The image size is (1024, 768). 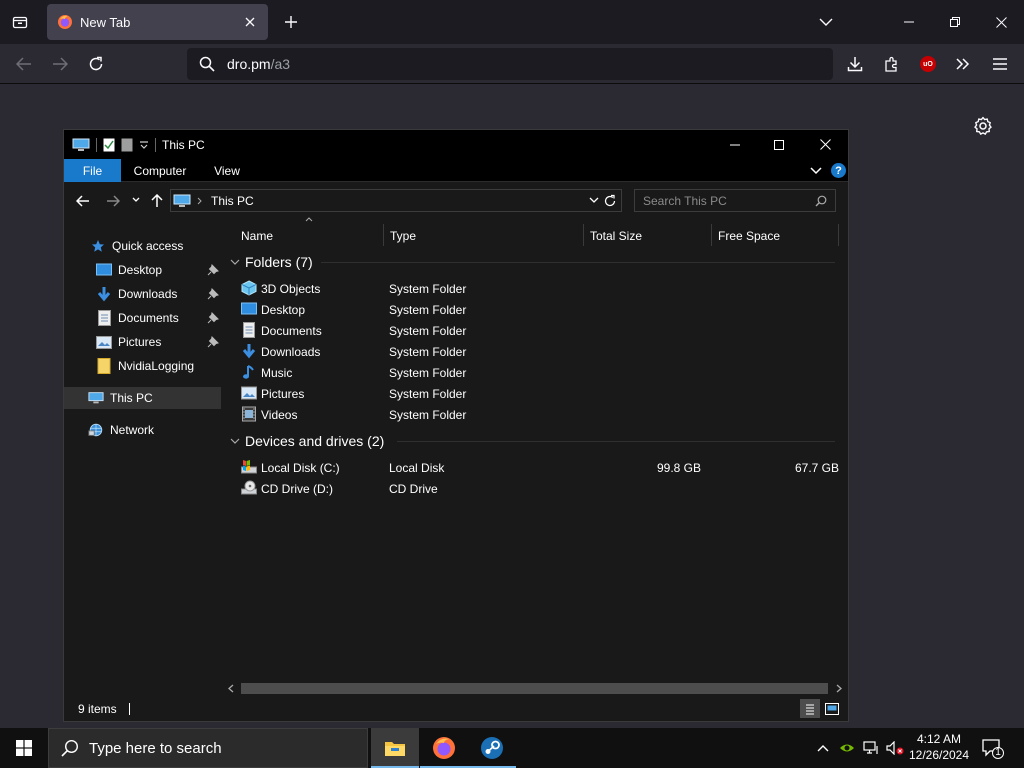 I want to click on column-header-free-space: Free Space, so click(x=775, y=236).